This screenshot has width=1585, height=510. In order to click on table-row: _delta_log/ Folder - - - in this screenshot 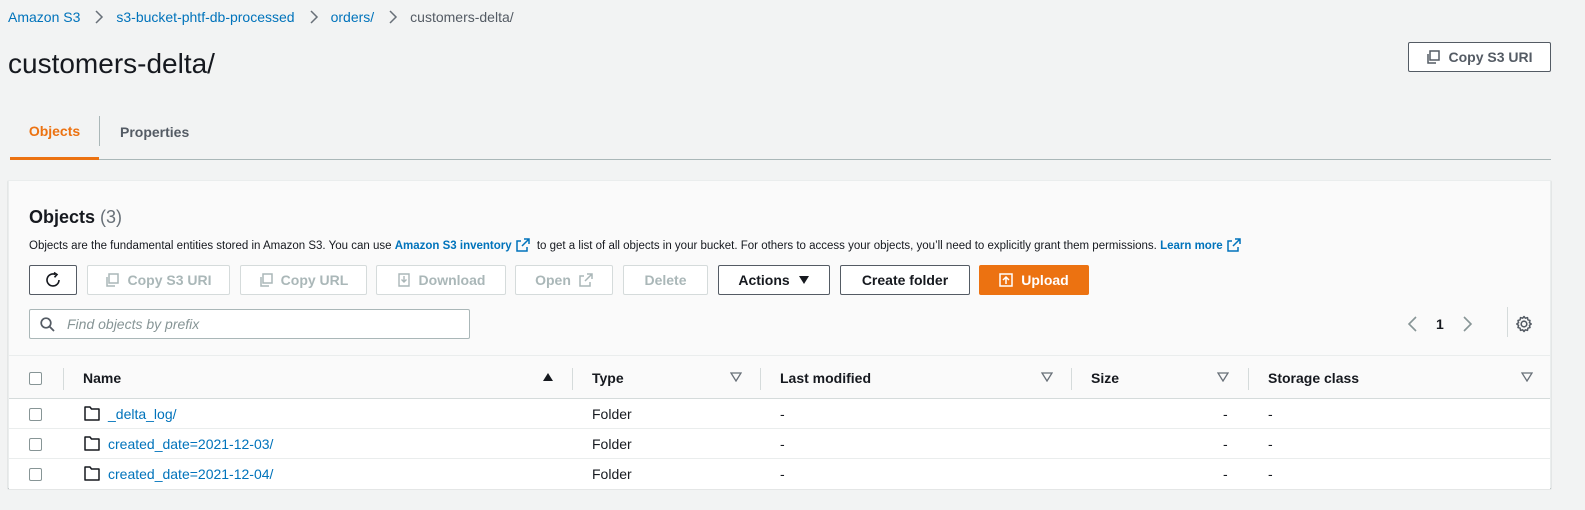, I will do `click(779, 414)`.